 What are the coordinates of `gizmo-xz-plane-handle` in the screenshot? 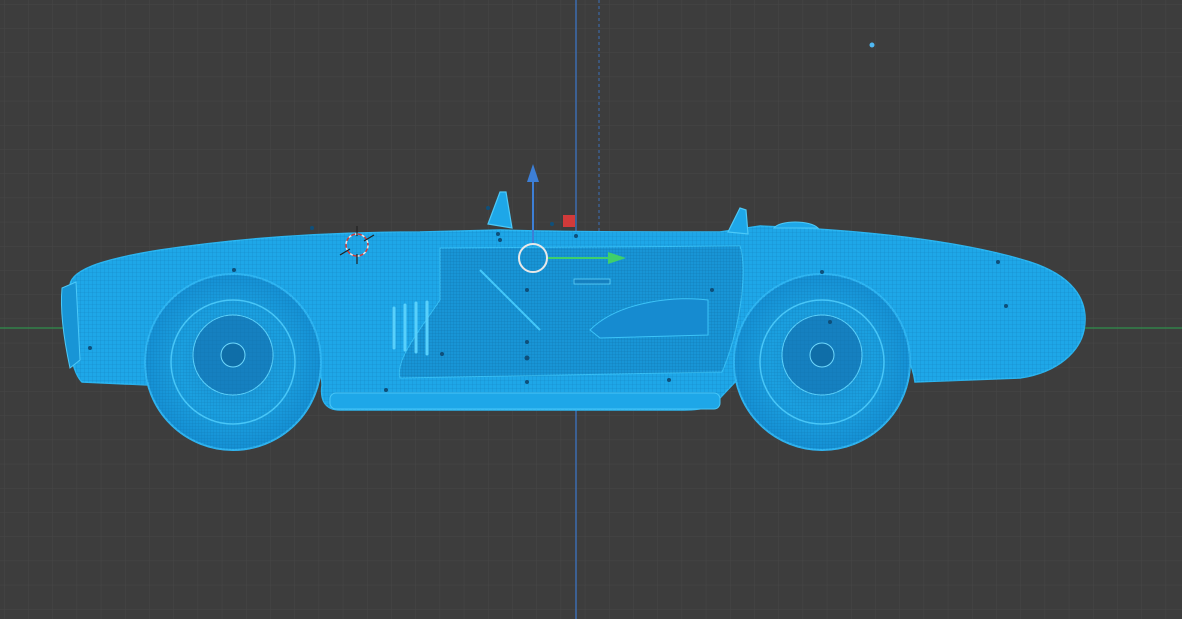 It's located at (569, 221).